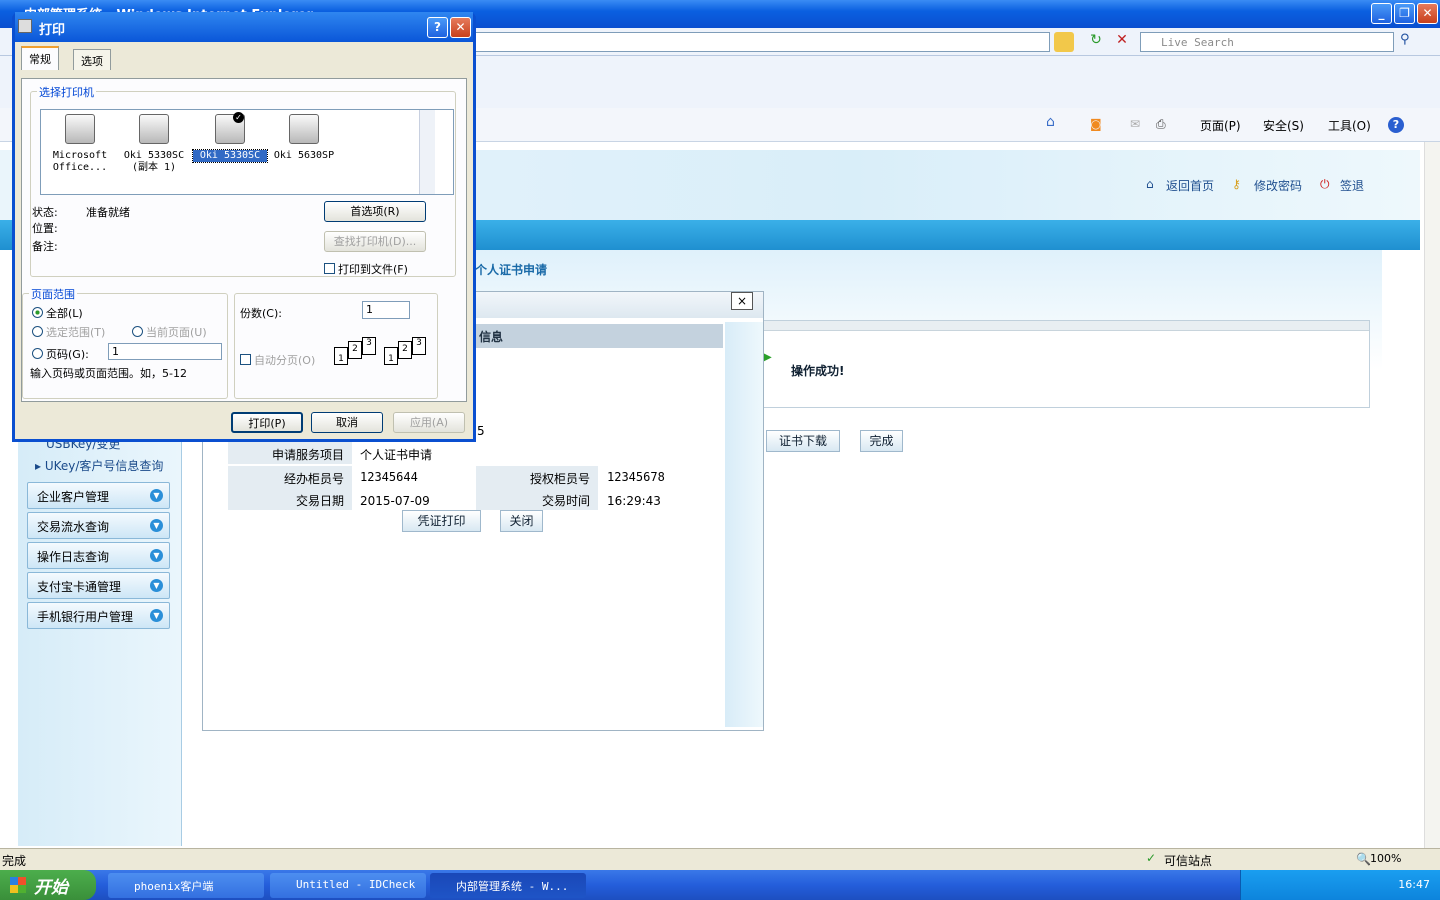 This screenshot has width=1440, height=900. Describe the element at coordinates (85, 617) in the screenshot. I see `sidebar-menu-label: 手机银行用户管理` at that location.